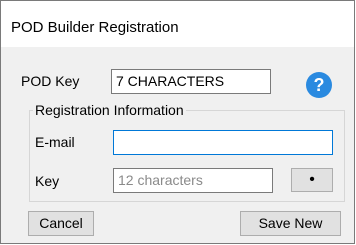 Image resolution: width=356 pixels, height=245 pixels. I want to click on save-new-button: Save New, so click(290, 223).